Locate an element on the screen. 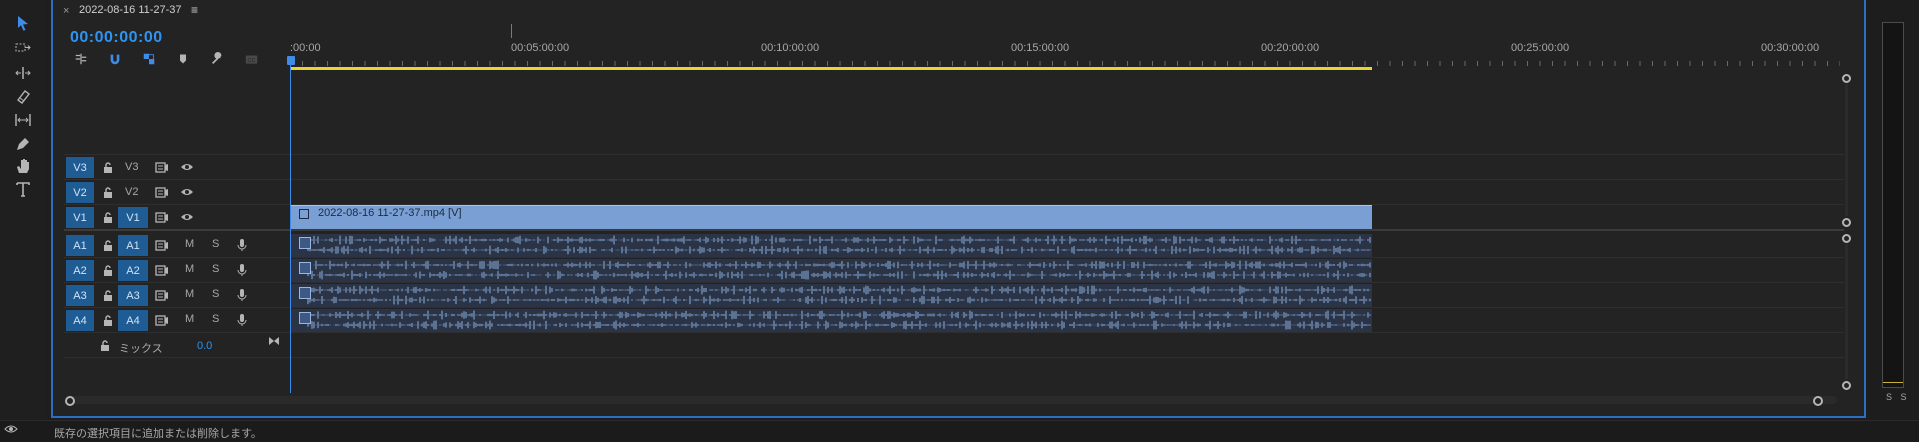 This screenshot has height=442, width=1919. track-header-v1: V1 V1 is located at coordinates (177, 217).